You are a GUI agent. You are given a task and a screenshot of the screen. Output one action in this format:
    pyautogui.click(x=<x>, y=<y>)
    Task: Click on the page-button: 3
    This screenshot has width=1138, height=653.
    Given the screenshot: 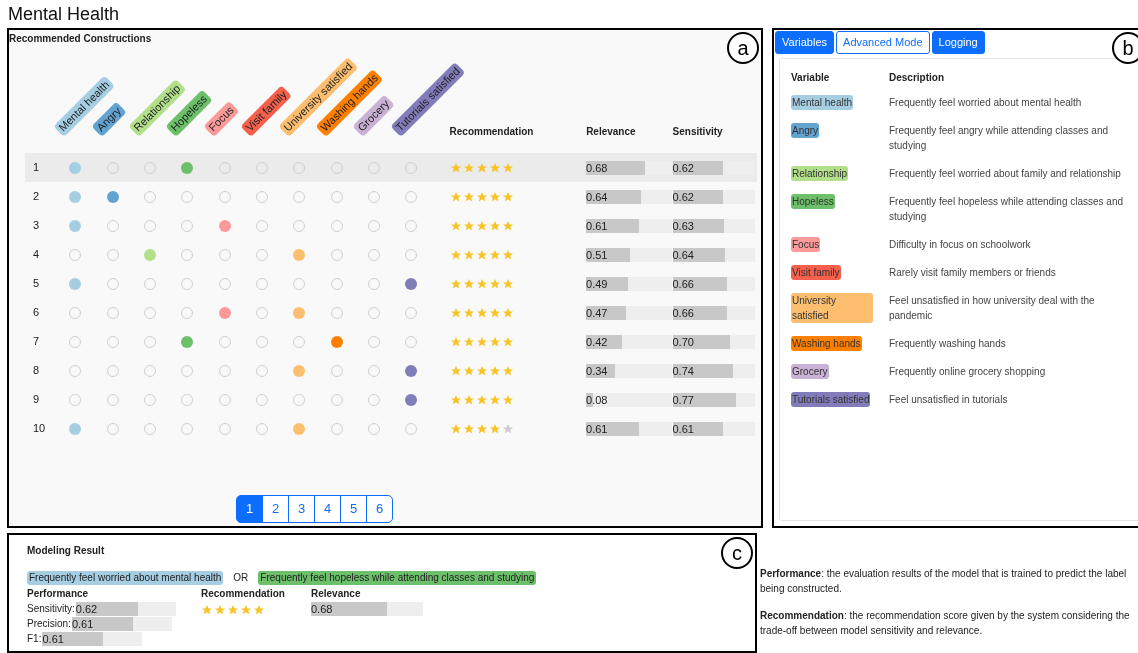 What is the action you would take?
    pyautogui.click(x=301, y=509)
    